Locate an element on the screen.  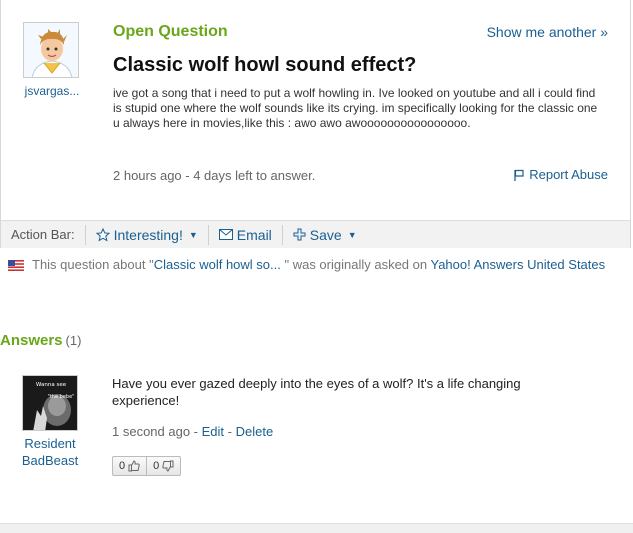
answerer-avatar: Wanna see "the bebe" is located at coordinates (50, 403).